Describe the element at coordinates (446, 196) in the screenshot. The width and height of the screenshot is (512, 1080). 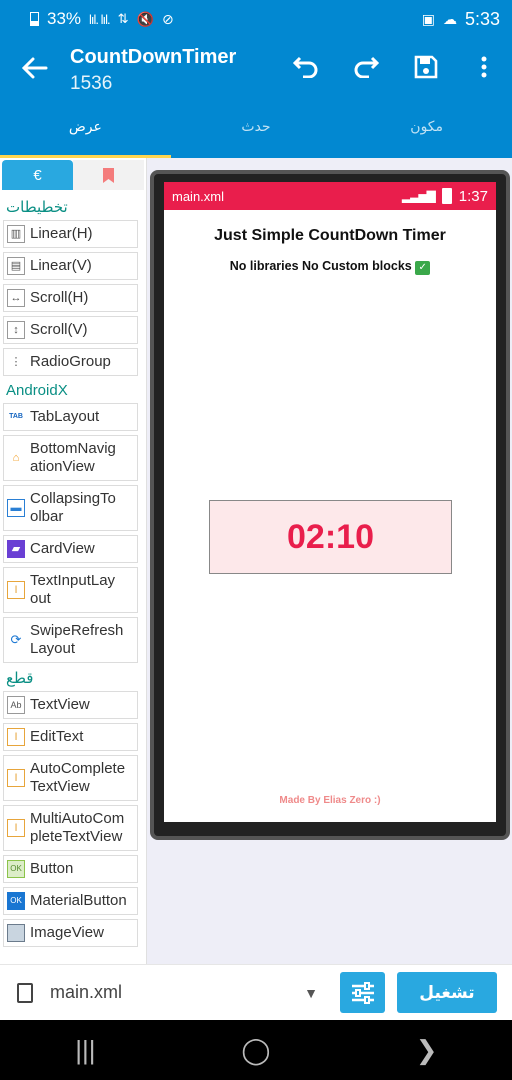
I see `preview-battery-icon` at that location.